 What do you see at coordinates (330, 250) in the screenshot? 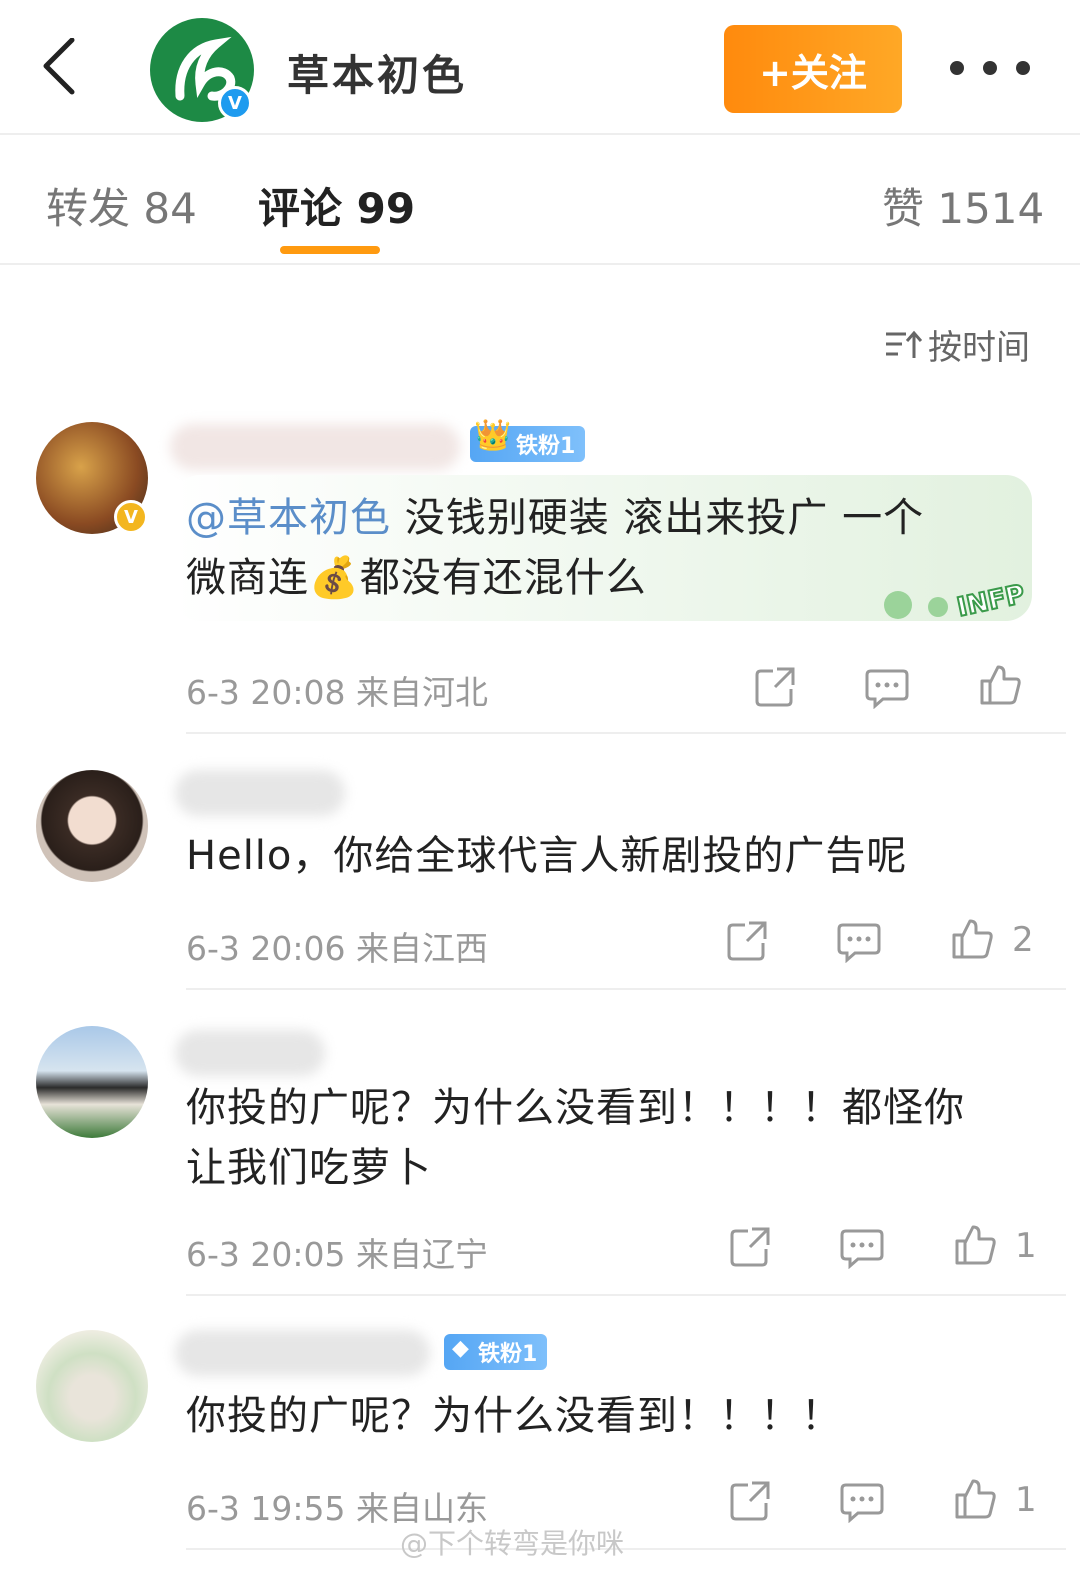
I see `active-tab-indicator` at bounding box center [330, 250].